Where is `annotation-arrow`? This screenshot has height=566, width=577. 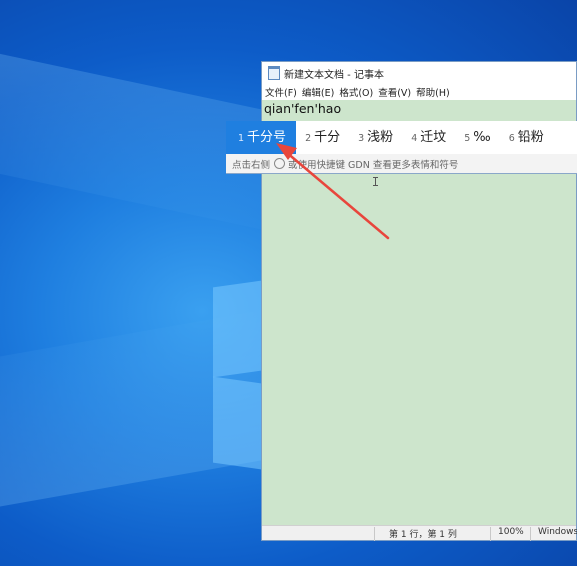 annotation-arrow is located at coordinates (333, 191).